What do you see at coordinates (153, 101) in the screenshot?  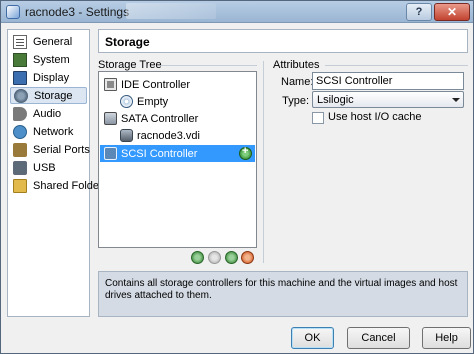 I see `tree-item-label: Empty` at bounding box center [153, 101].